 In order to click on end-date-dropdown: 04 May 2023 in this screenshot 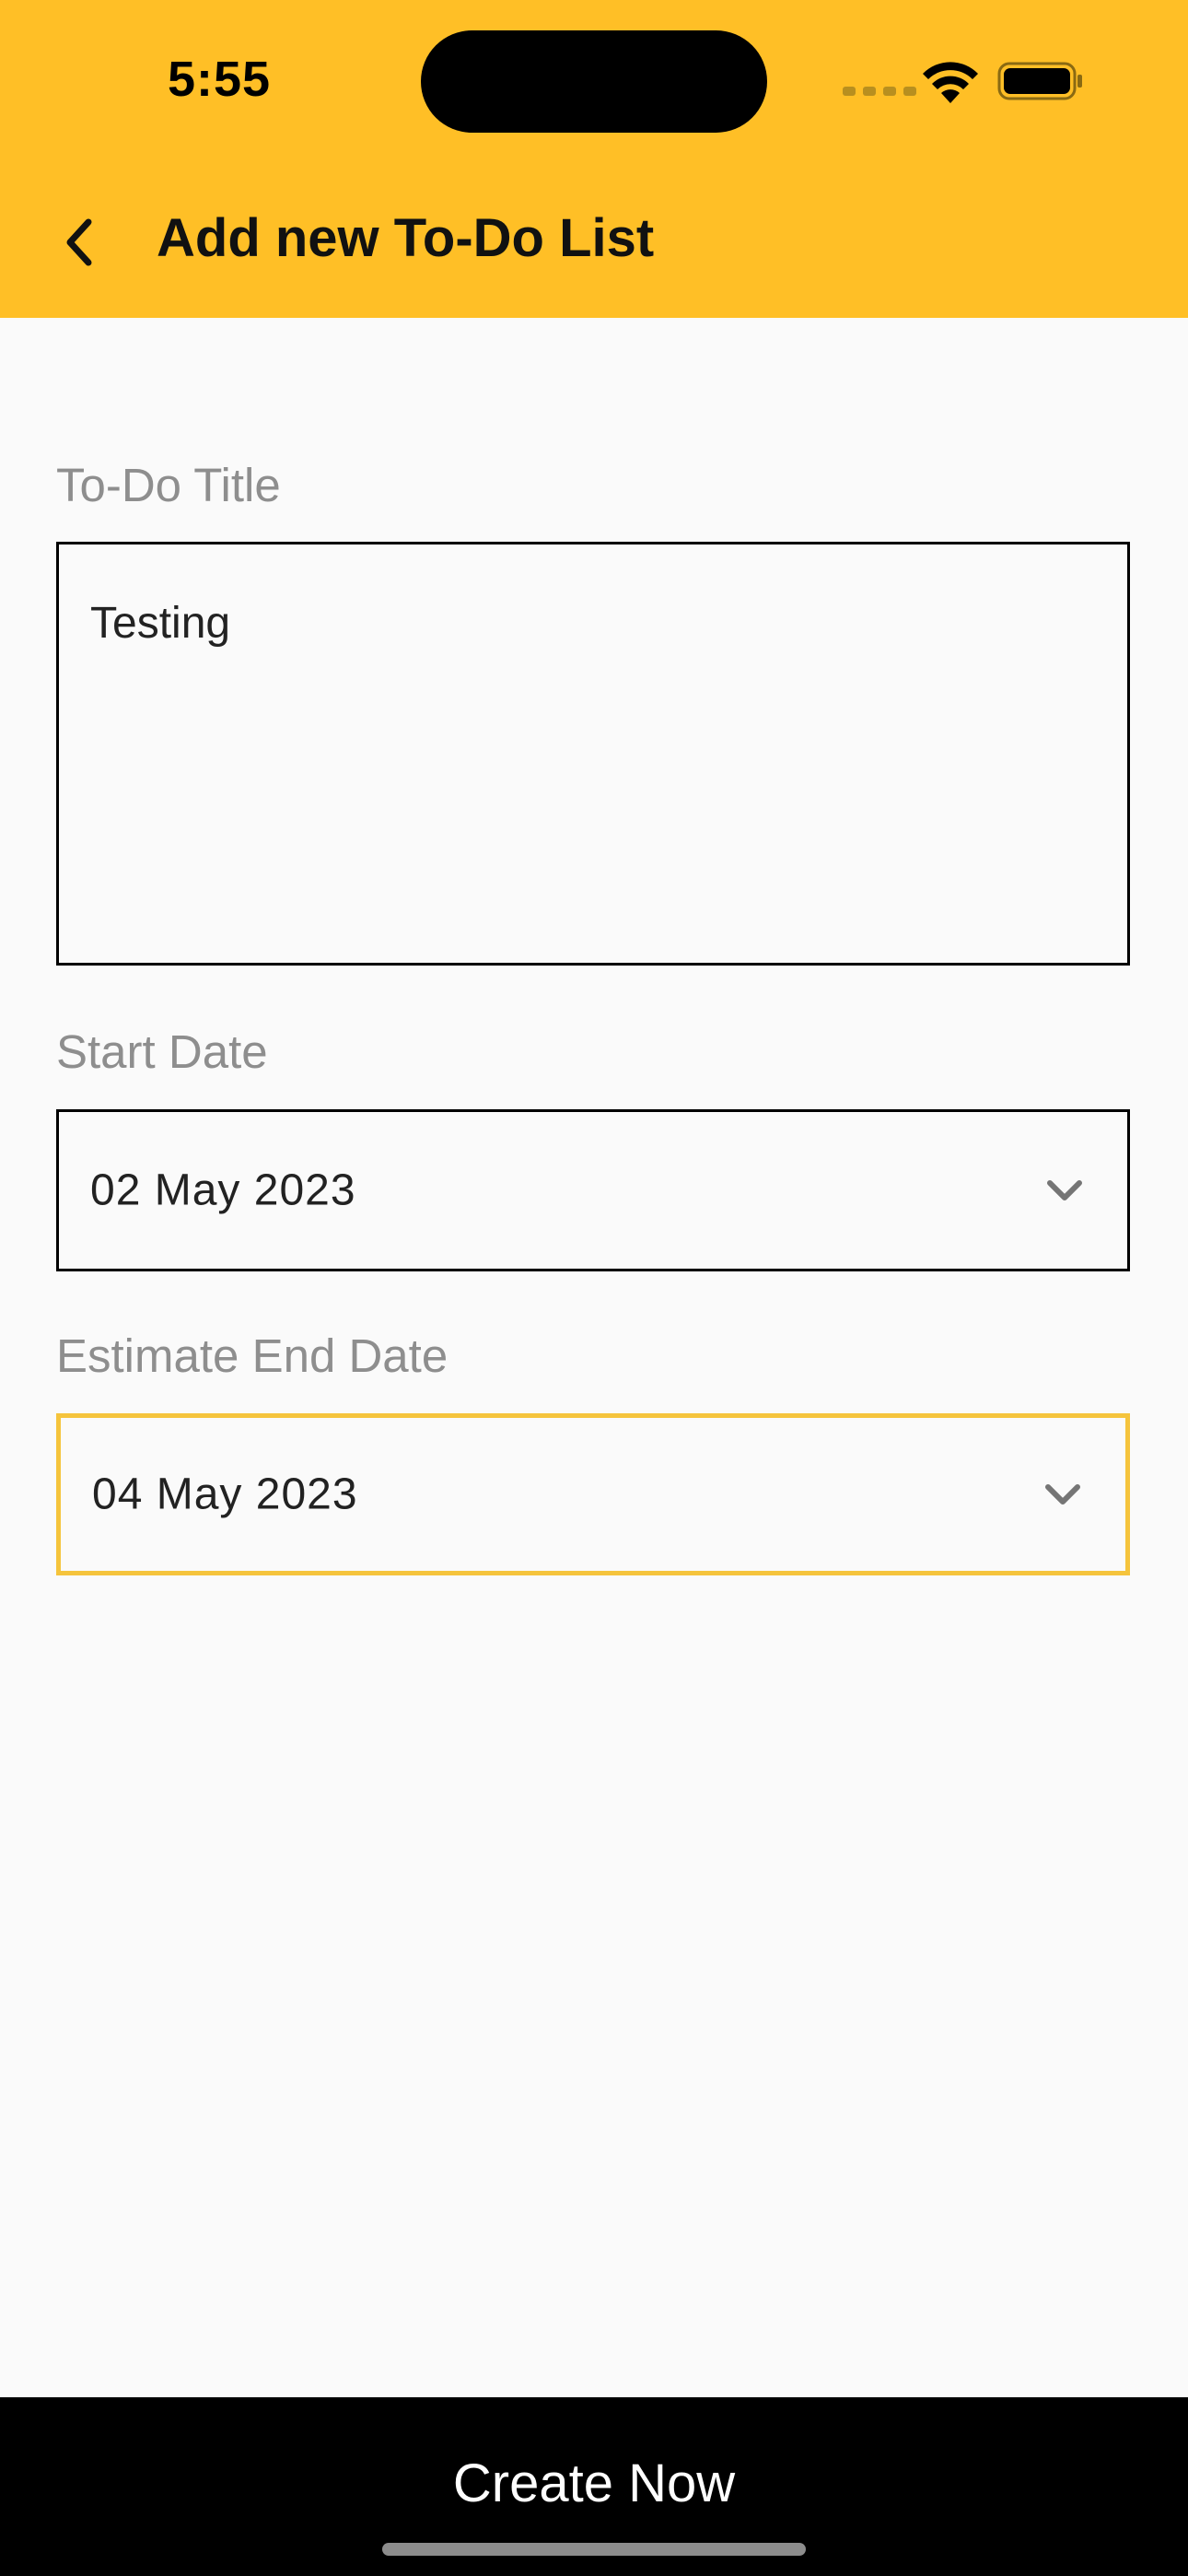, I will do `click(593, 1494)`.